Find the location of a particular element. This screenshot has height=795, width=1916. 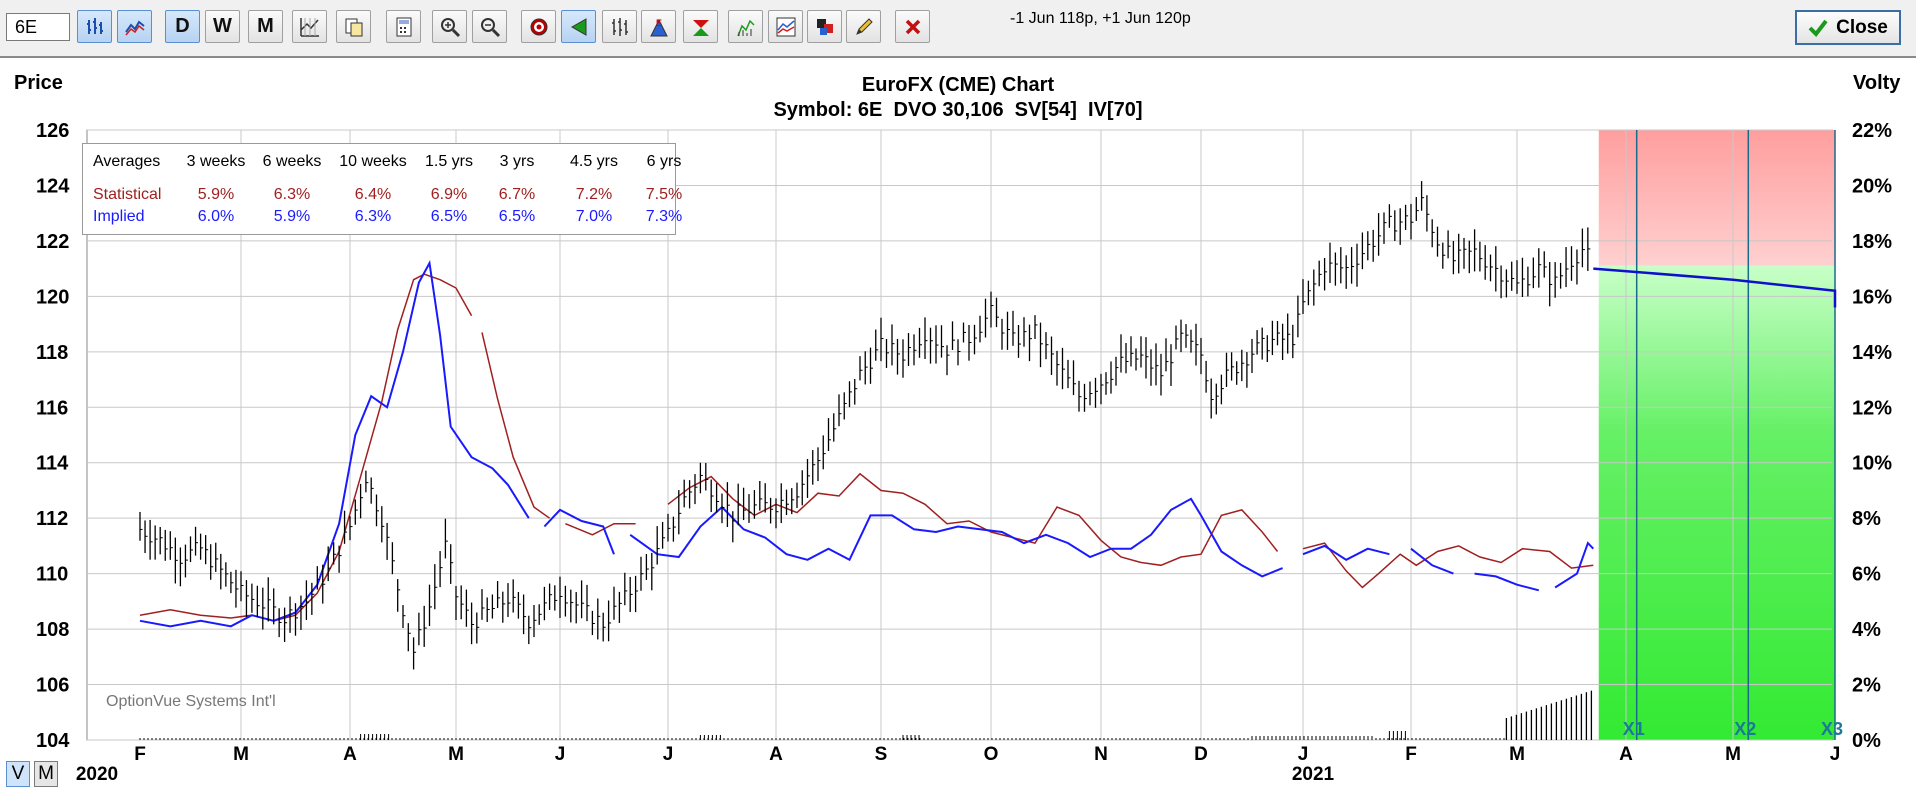

projection-zone-above is located at coordinates (1716, 198).